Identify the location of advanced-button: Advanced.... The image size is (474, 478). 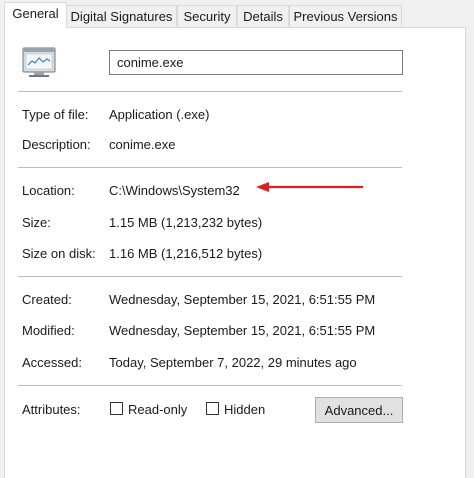
(359, 410).